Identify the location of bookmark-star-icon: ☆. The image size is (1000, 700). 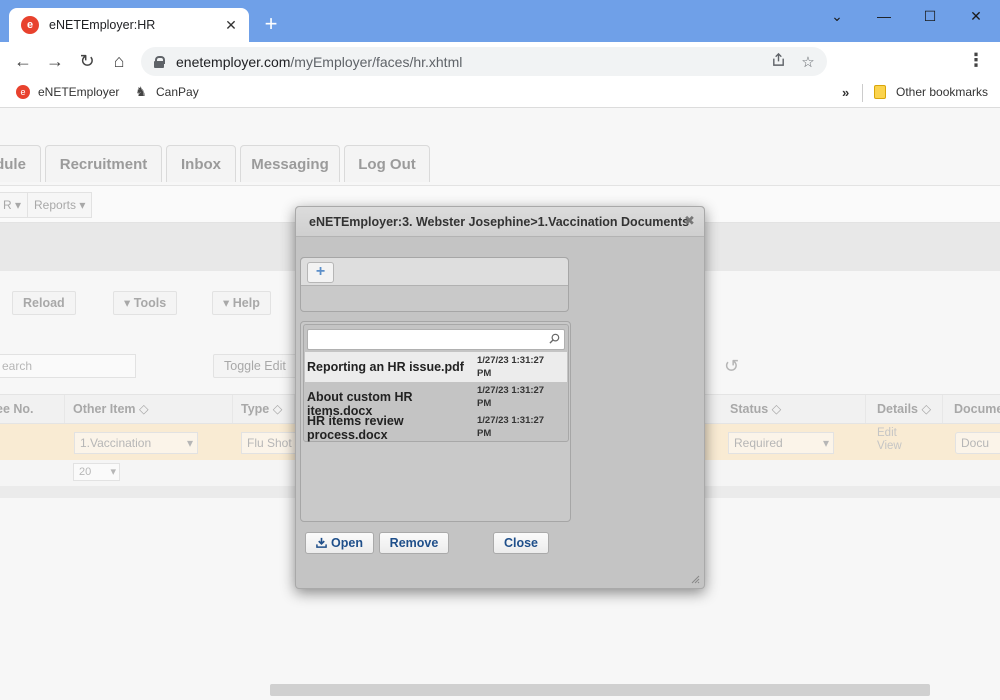
(808, 62).